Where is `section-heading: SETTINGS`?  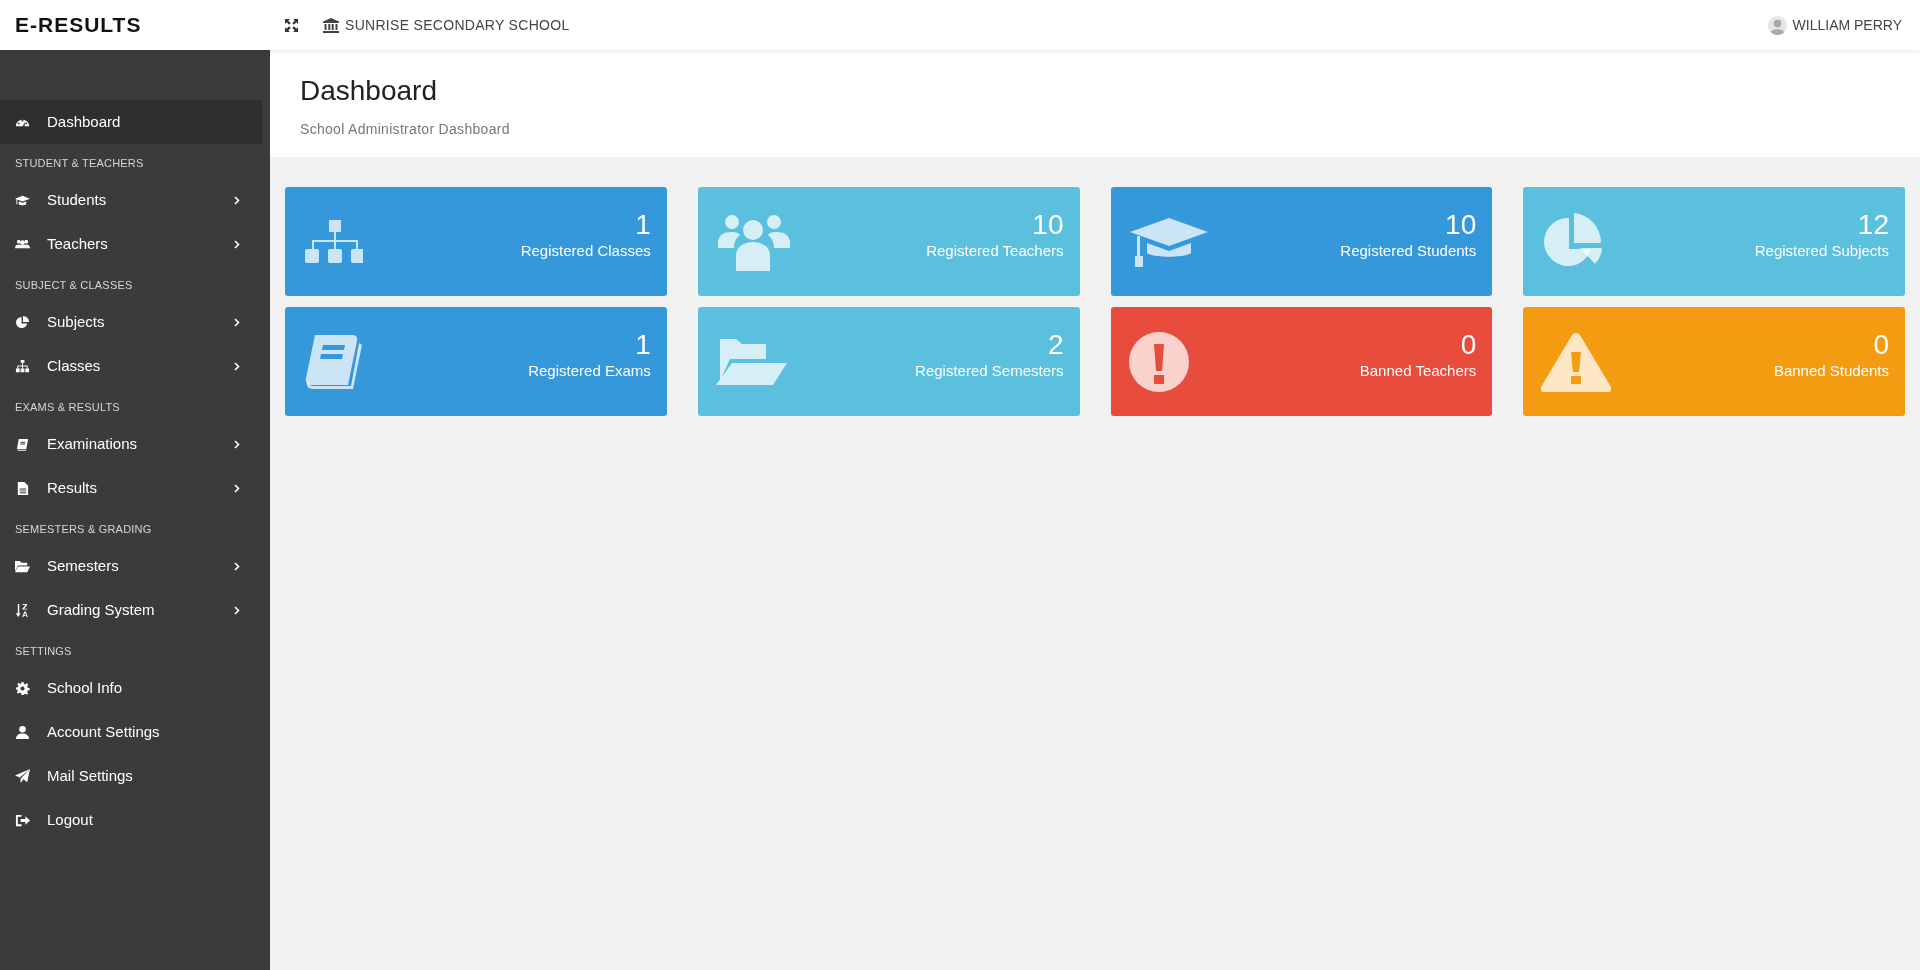
section-heading: SETTINGS is located at coordinates (43, 651).